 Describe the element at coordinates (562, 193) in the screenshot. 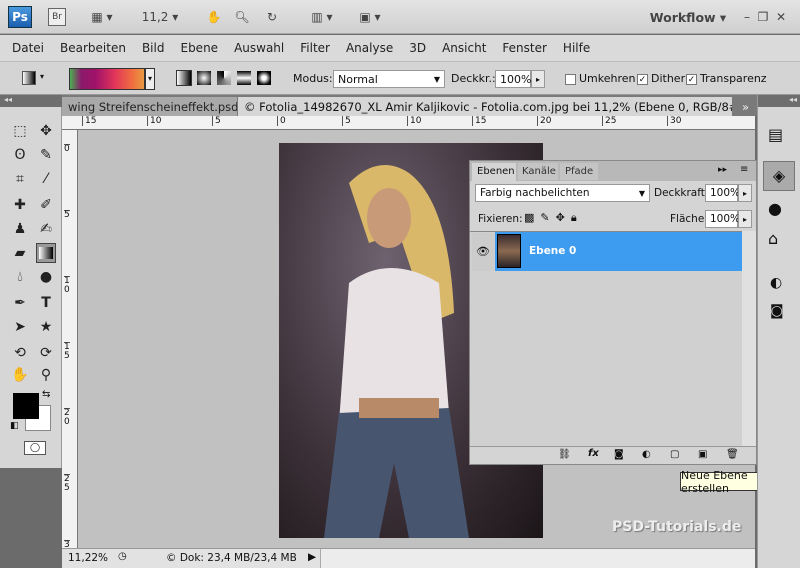

I see `blend-mode-select: Farbig nachbelichten ▼` at that location.